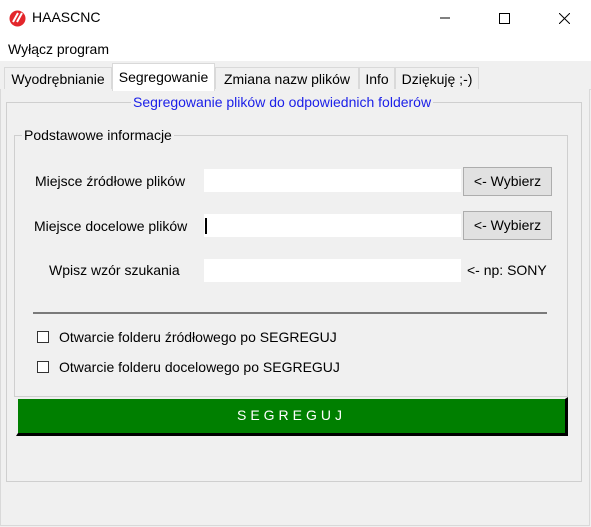 Image resolution: width=591 pixels, height=527 pixels. I want to click on tab-segregowanie: Segregowanie, so click(163, 77).